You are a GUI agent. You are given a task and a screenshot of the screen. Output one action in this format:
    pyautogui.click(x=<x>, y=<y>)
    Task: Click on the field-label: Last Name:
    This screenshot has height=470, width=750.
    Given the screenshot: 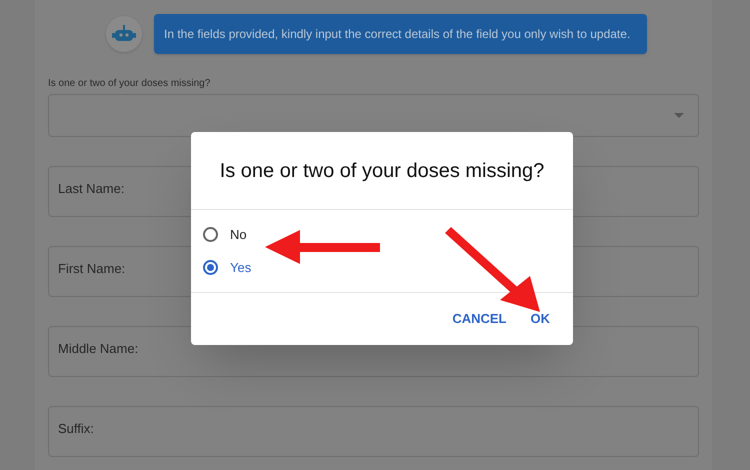 What is the action you would take?
    pyautogui.click(x=91, y=188)
    